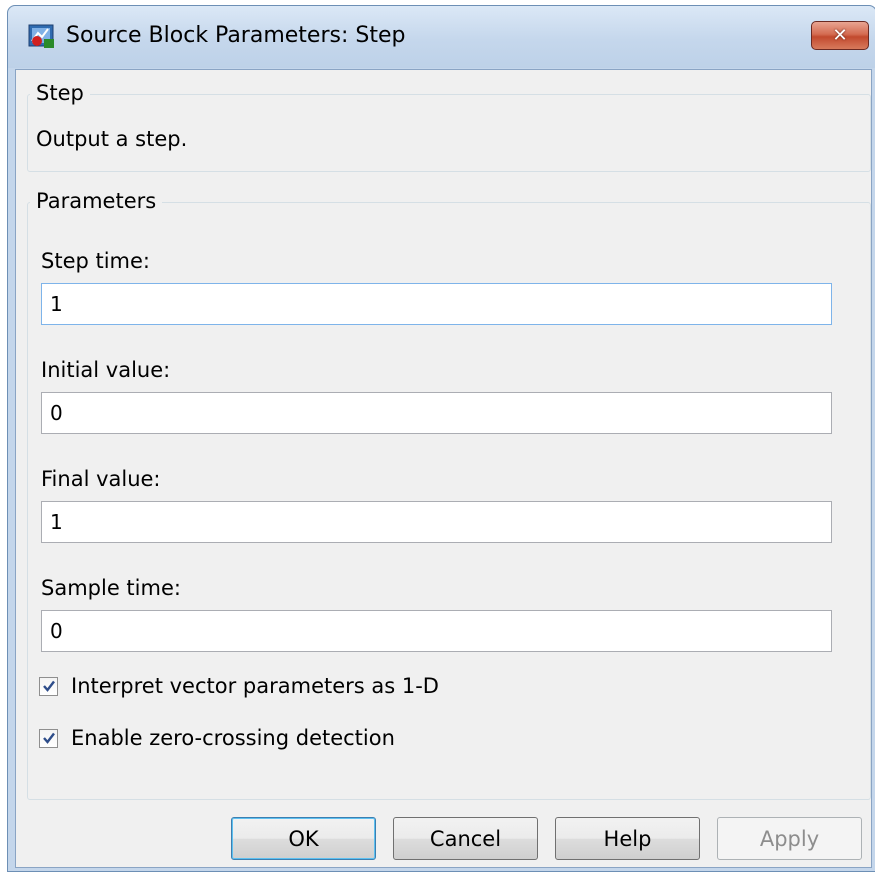 This screenshot has width=875, height=872. What do you see at coordinates (96, 261) in the screenshot?
I see `step-time-label: Step time:` at bounding box center [96, 261].